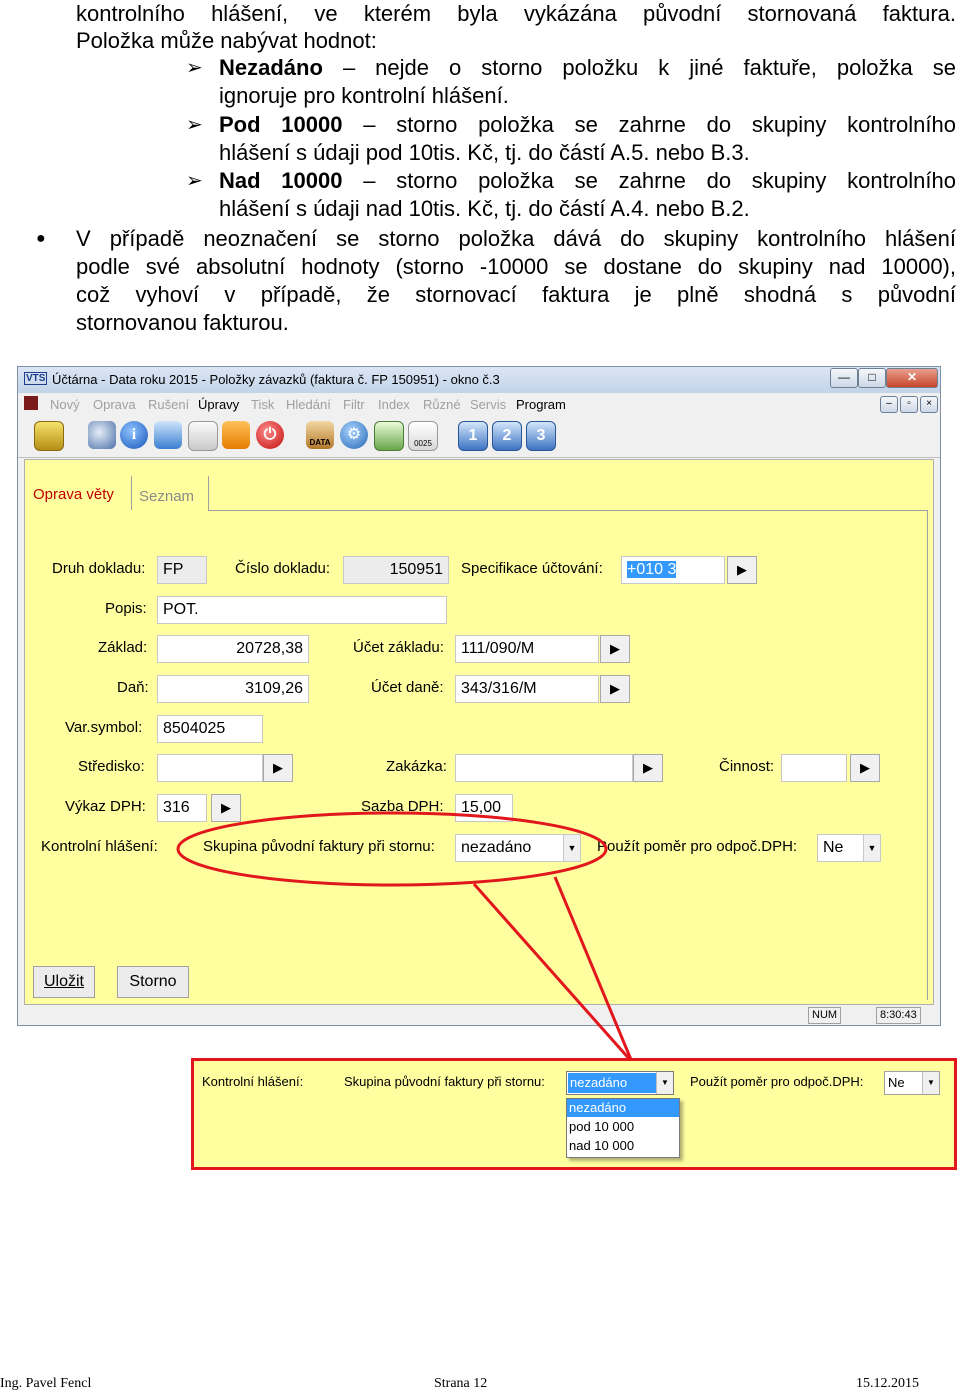 The image size is (960, 1398). I want to click on zoom-kontrolni-label: Kontrolní hlášení:, so click(253, 1081).